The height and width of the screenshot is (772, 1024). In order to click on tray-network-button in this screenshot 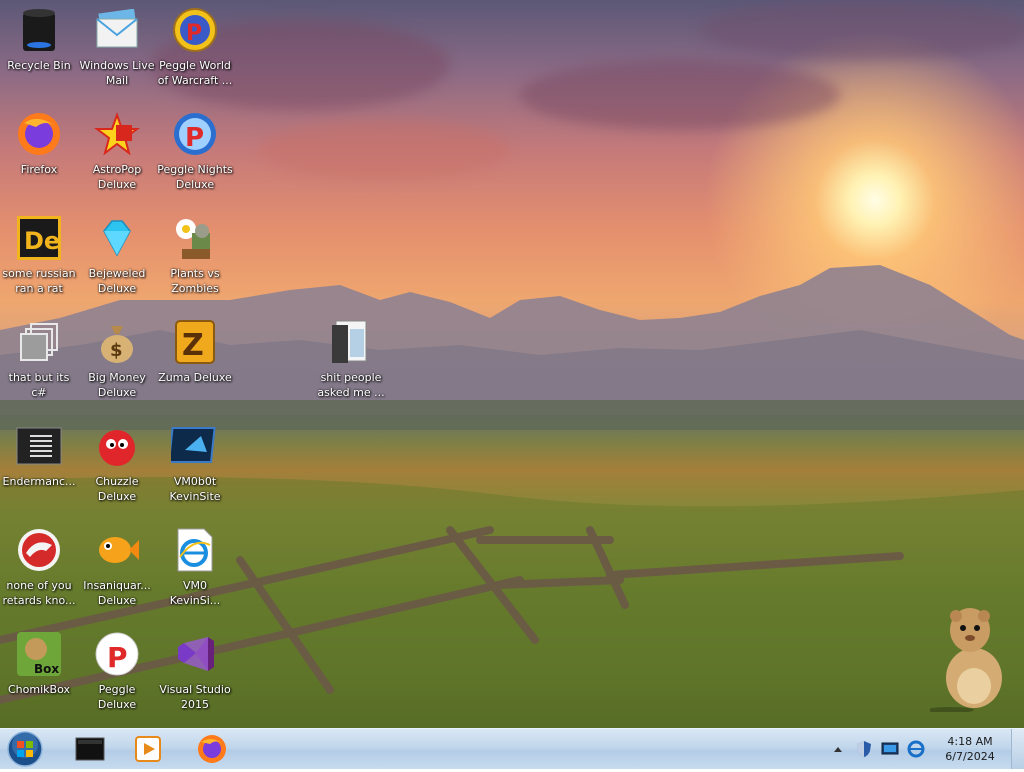, I will do `click(916, 749)`.